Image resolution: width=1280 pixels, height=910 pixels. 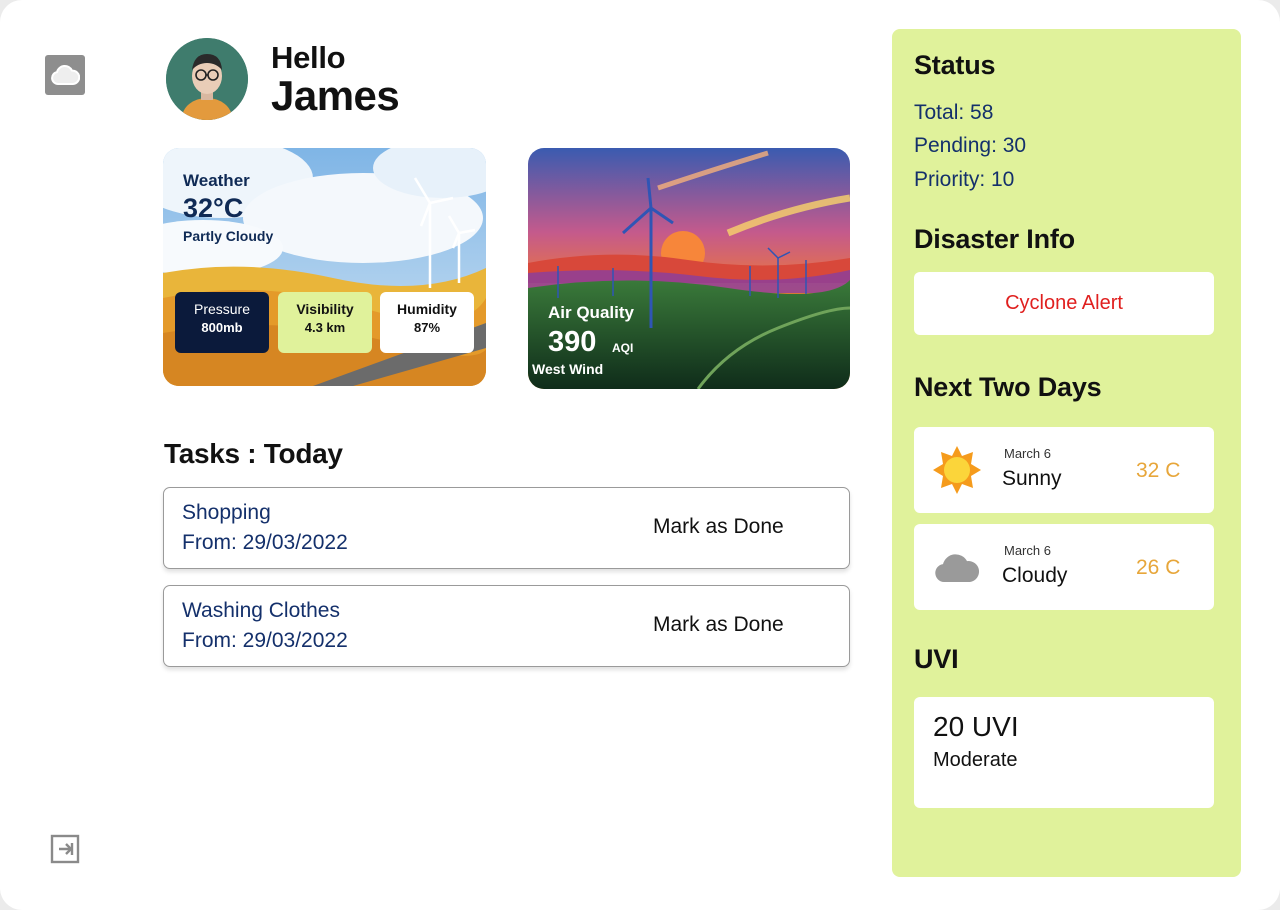 I want to click on pressure-value: 800mb, so click(x=222, y=327).